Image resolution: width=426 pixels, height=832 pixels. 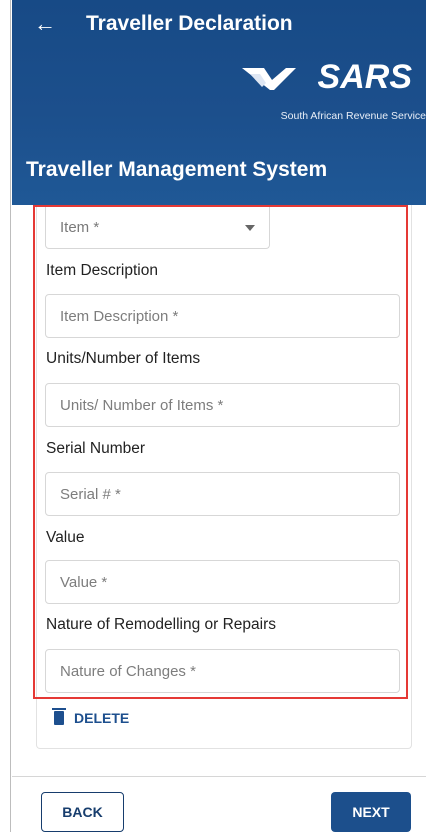 I want to click on delete-label: DELETE, so click(x=102, y=718).